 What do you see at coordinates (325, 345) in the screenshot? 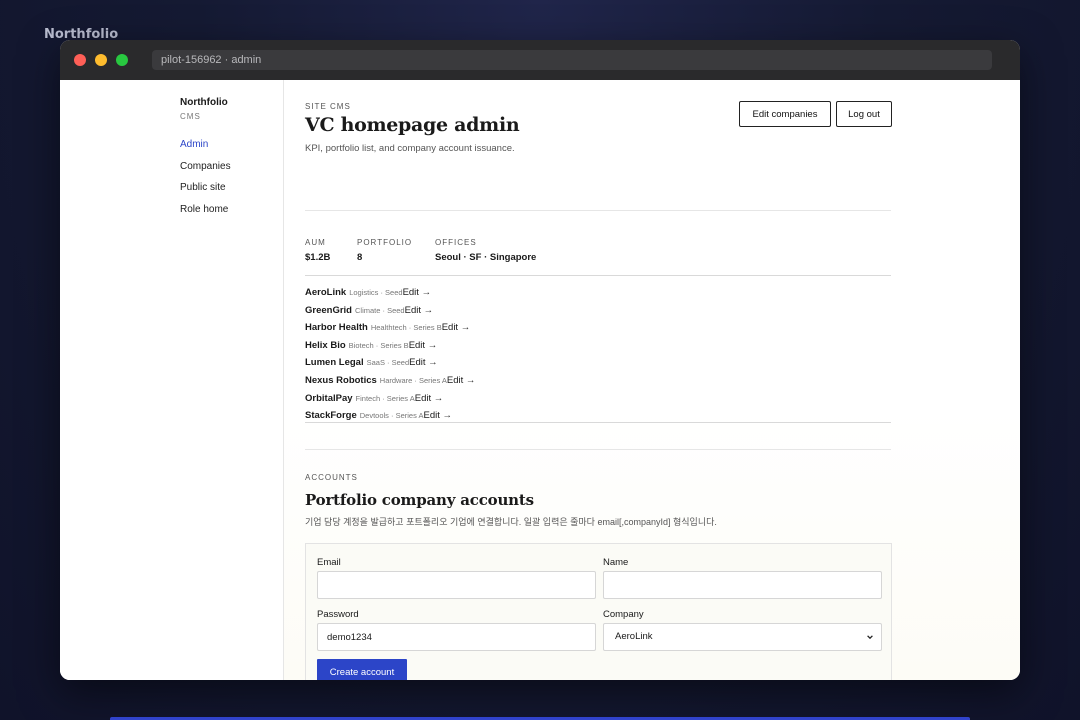
I see `company-name: Helix Bio` at bounding box center [325, 345].